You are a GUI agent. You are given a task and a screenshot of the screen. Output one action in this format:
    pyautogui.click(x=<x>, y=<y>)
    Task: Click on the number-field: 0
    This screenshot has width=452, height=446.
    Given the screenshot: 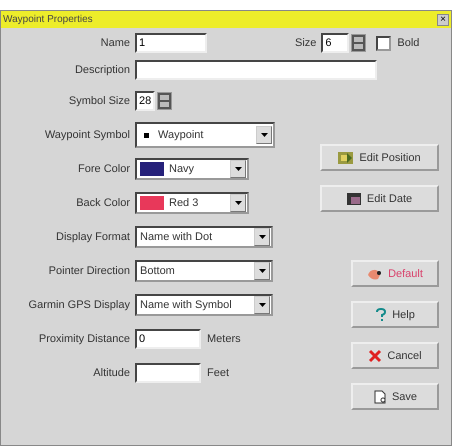 What is the action you would take?
    pyautogui.click(x=168, y=339)
    